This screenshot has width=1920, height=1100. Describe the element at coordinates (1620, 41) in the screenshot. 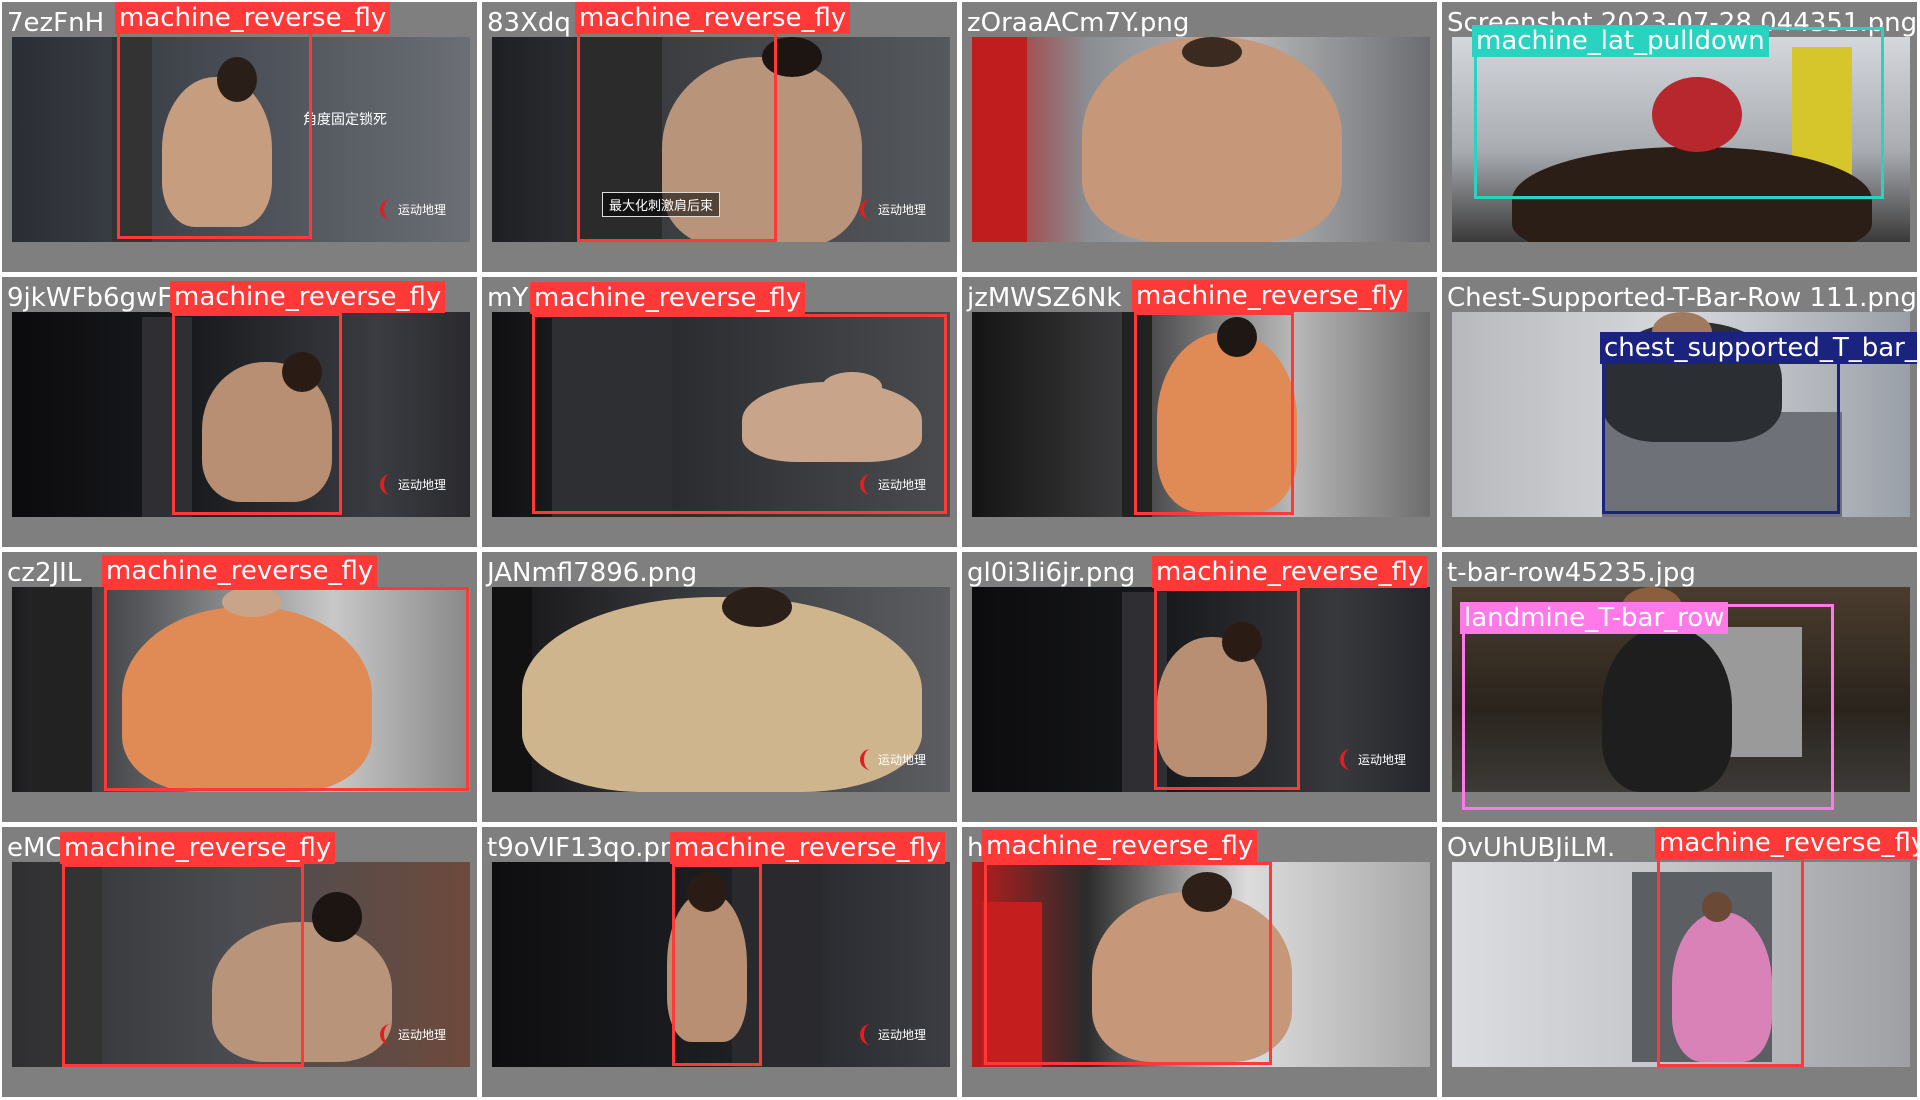

I see `detection-class-label: machine_lat_pulldown` at that location.